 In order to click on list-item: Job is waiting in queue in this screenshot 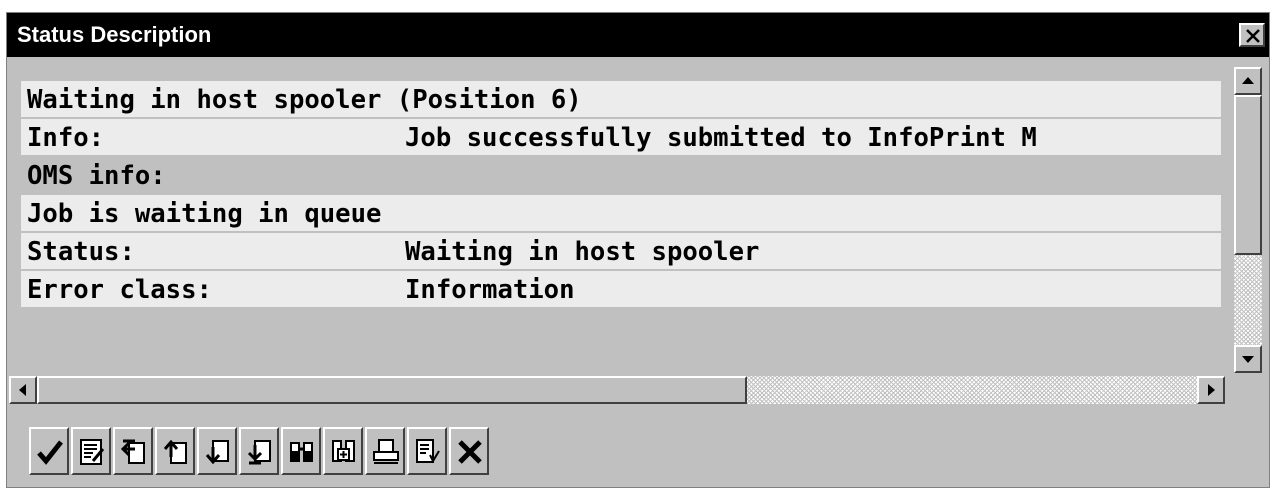, I will do `click(621, 214)`.